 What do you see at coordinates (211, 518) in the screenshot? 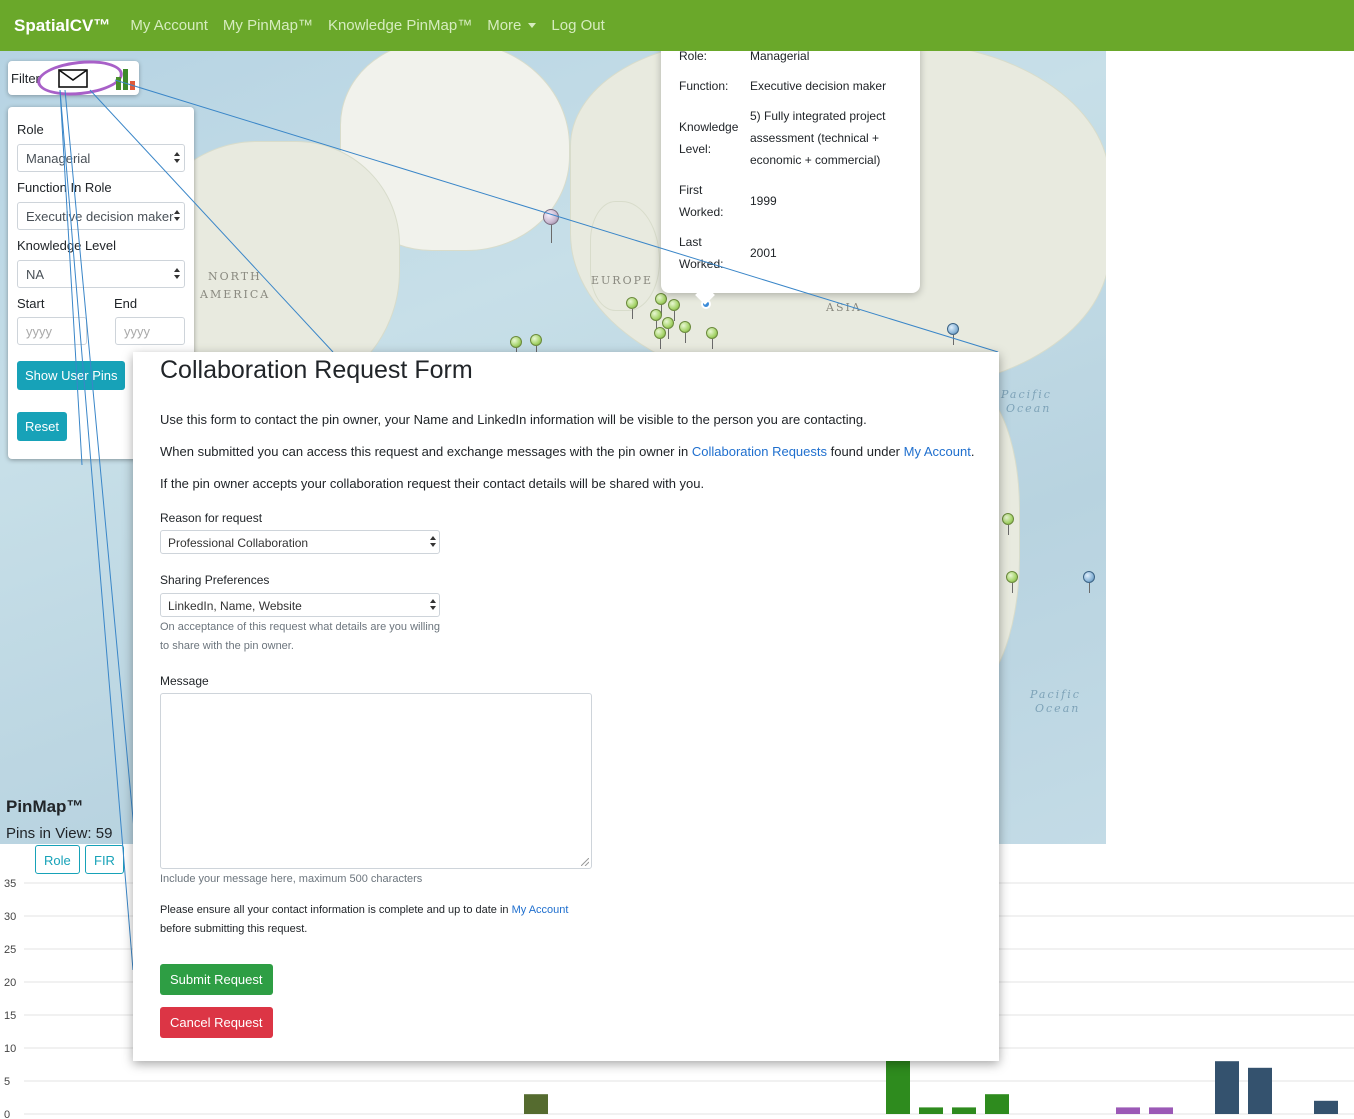
I see `reason-label: Reason for request` at bounding box center [211, 518].